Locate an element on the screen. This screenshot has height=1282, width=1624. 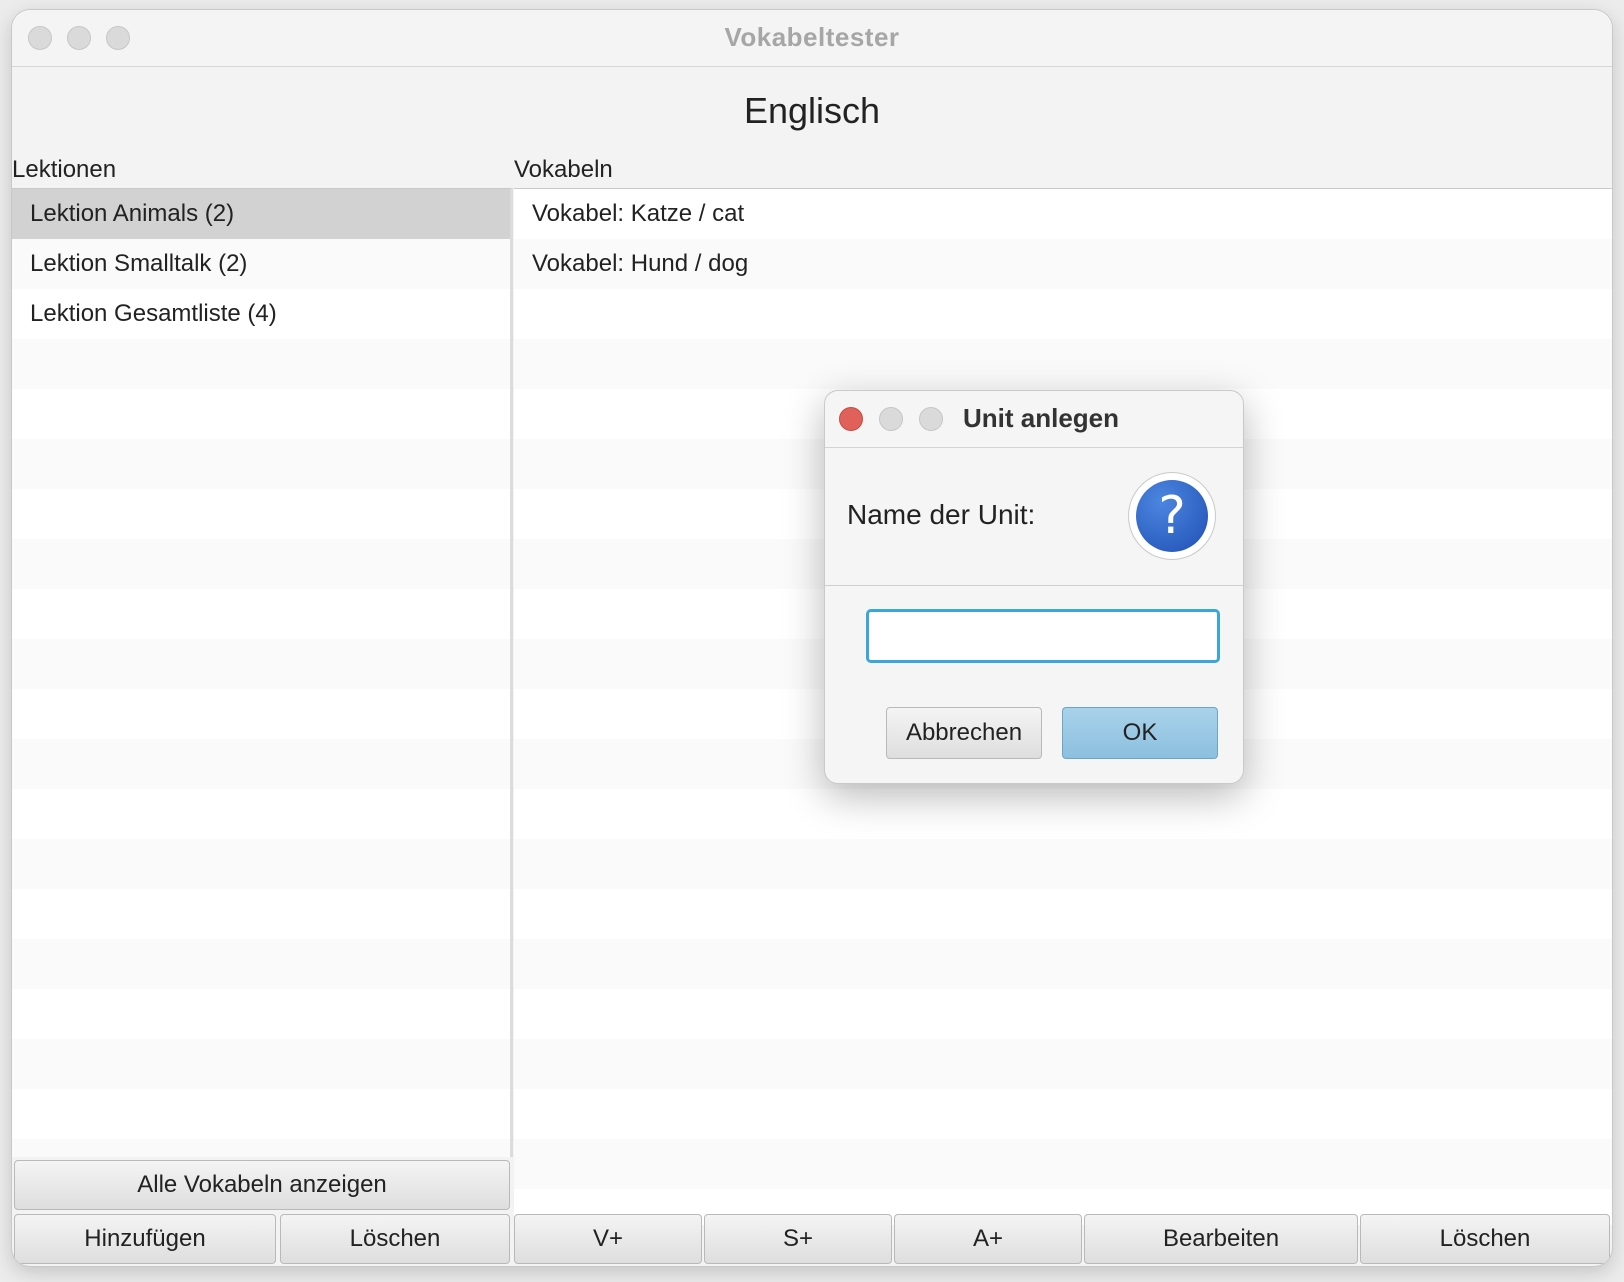
s-plus-button: S+ is located at coordinates (798, 1239).